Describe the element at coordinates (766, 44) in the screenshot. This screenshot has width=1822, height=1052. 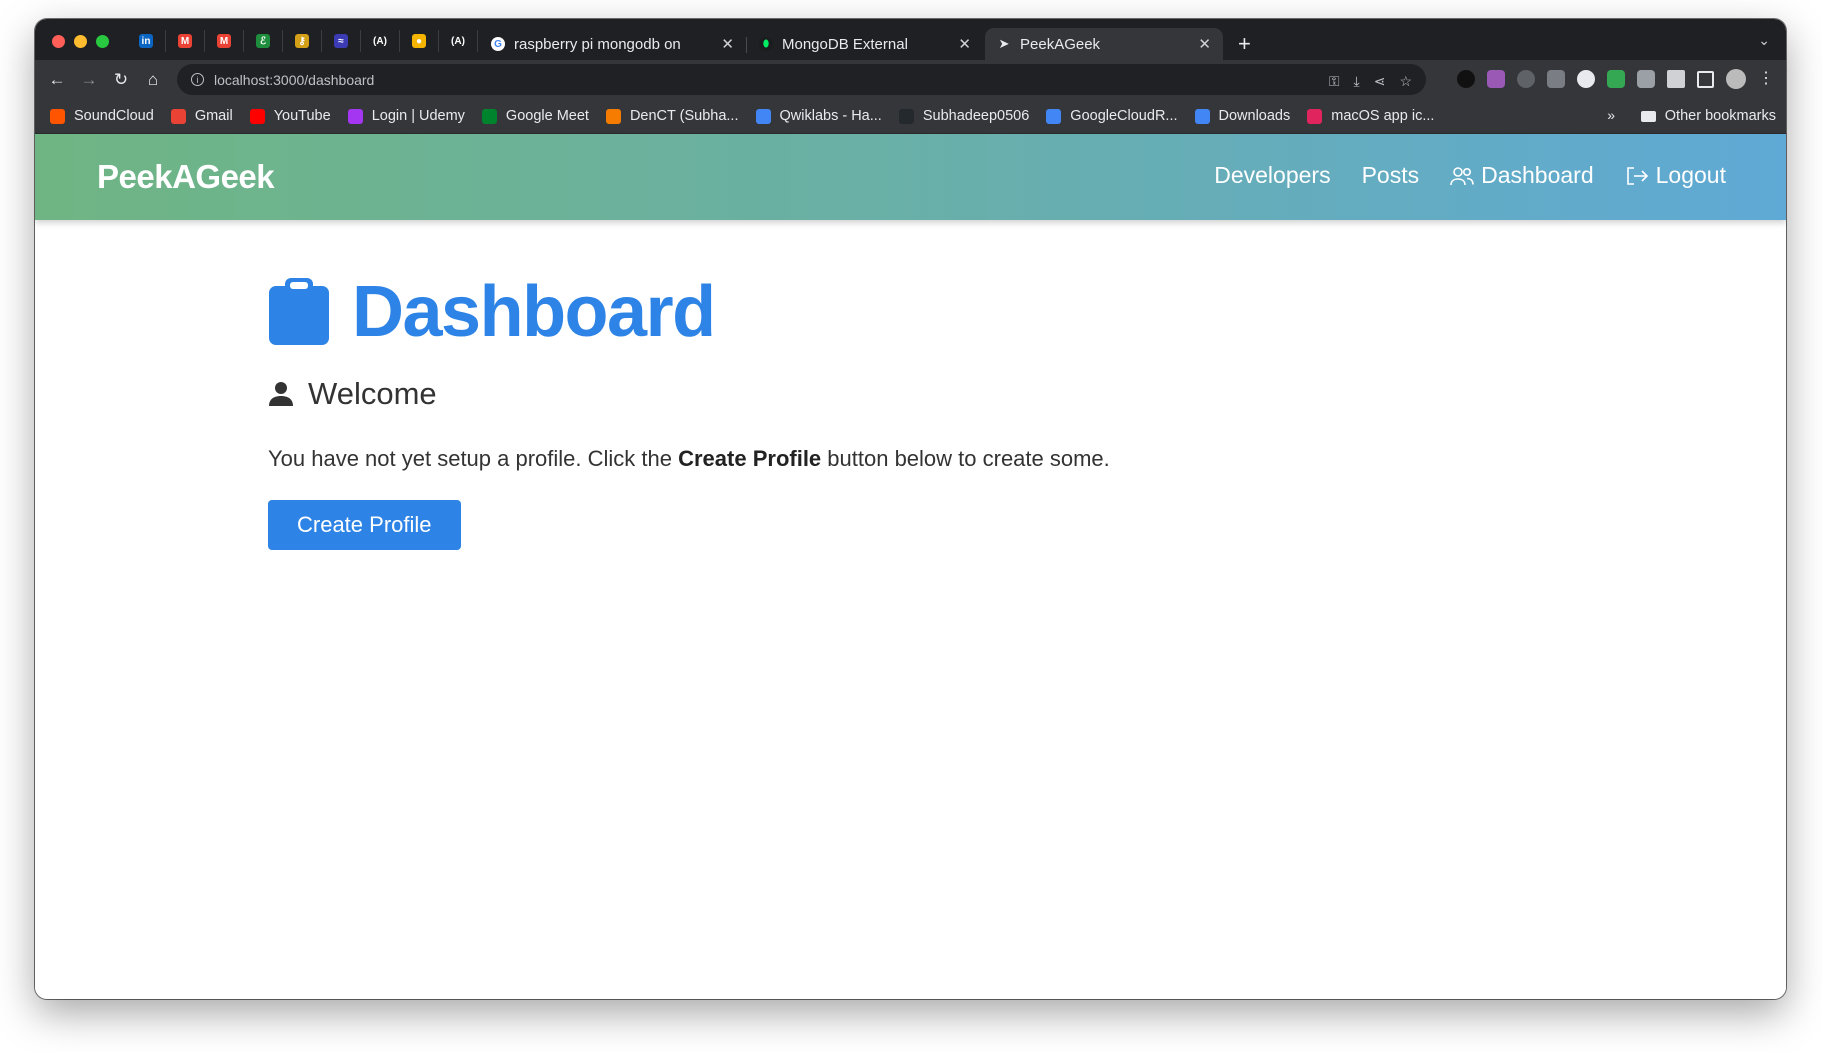
I see `mongodb-leaf-icon: ⬮` at that location.